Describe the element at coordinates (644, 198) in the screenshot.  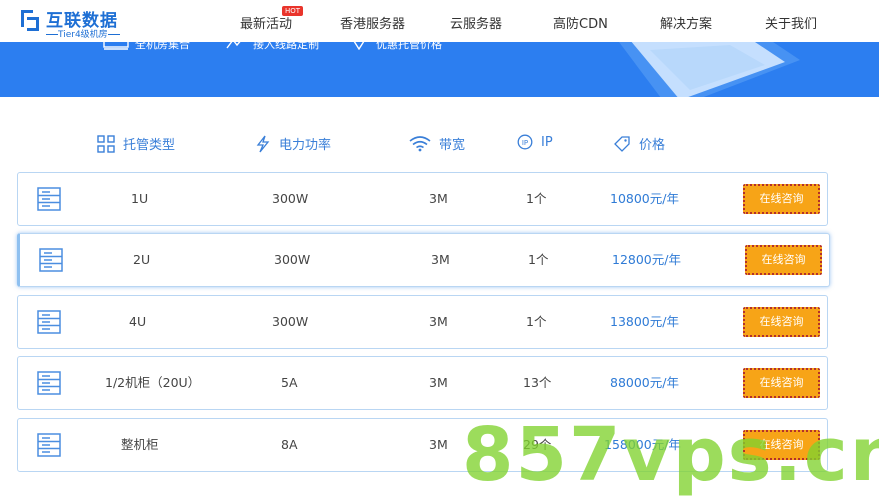
I see `cell-price: 10800元/年` at that location.